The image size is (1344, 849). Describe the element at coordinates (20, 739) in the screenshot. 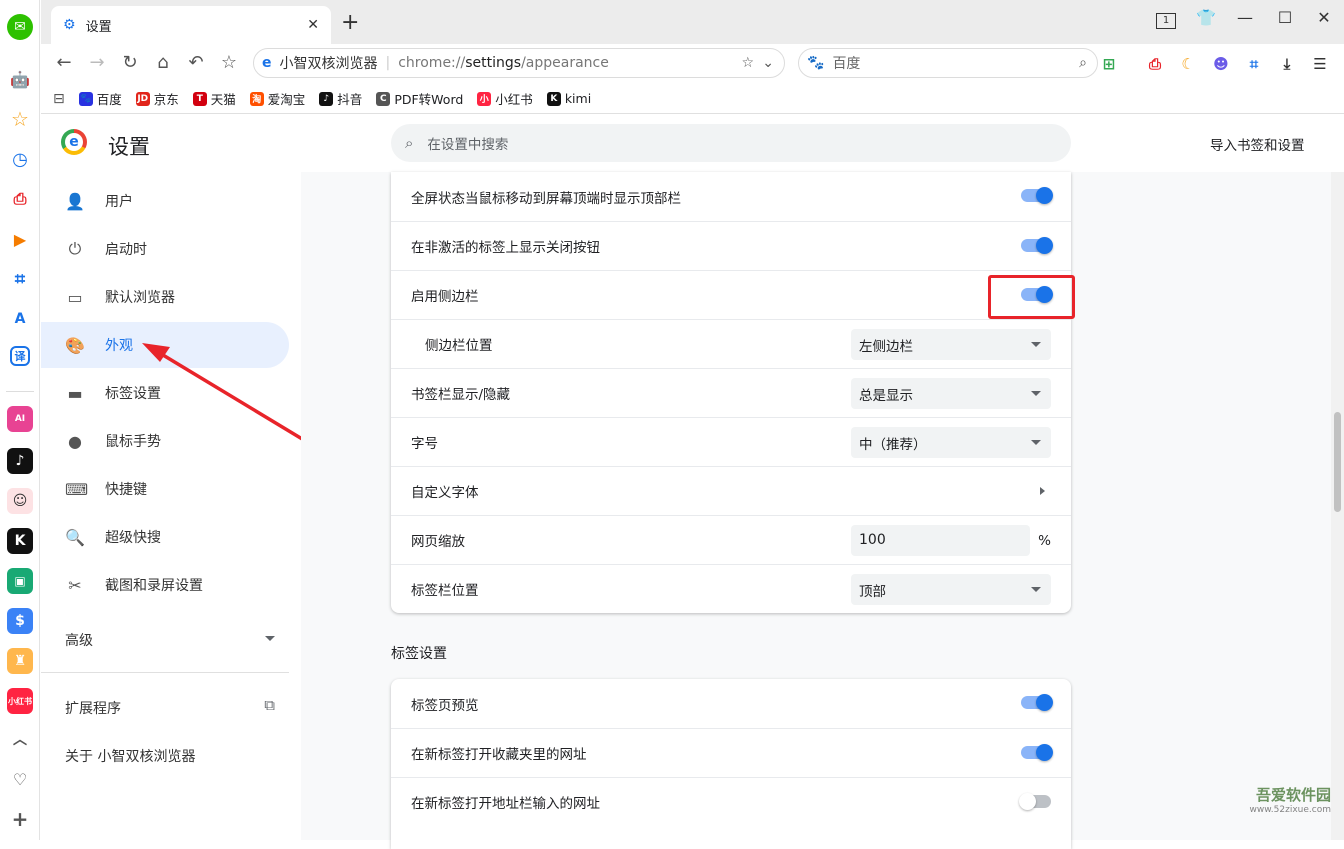

I see `chevron-up-icon: ︿` at that location.